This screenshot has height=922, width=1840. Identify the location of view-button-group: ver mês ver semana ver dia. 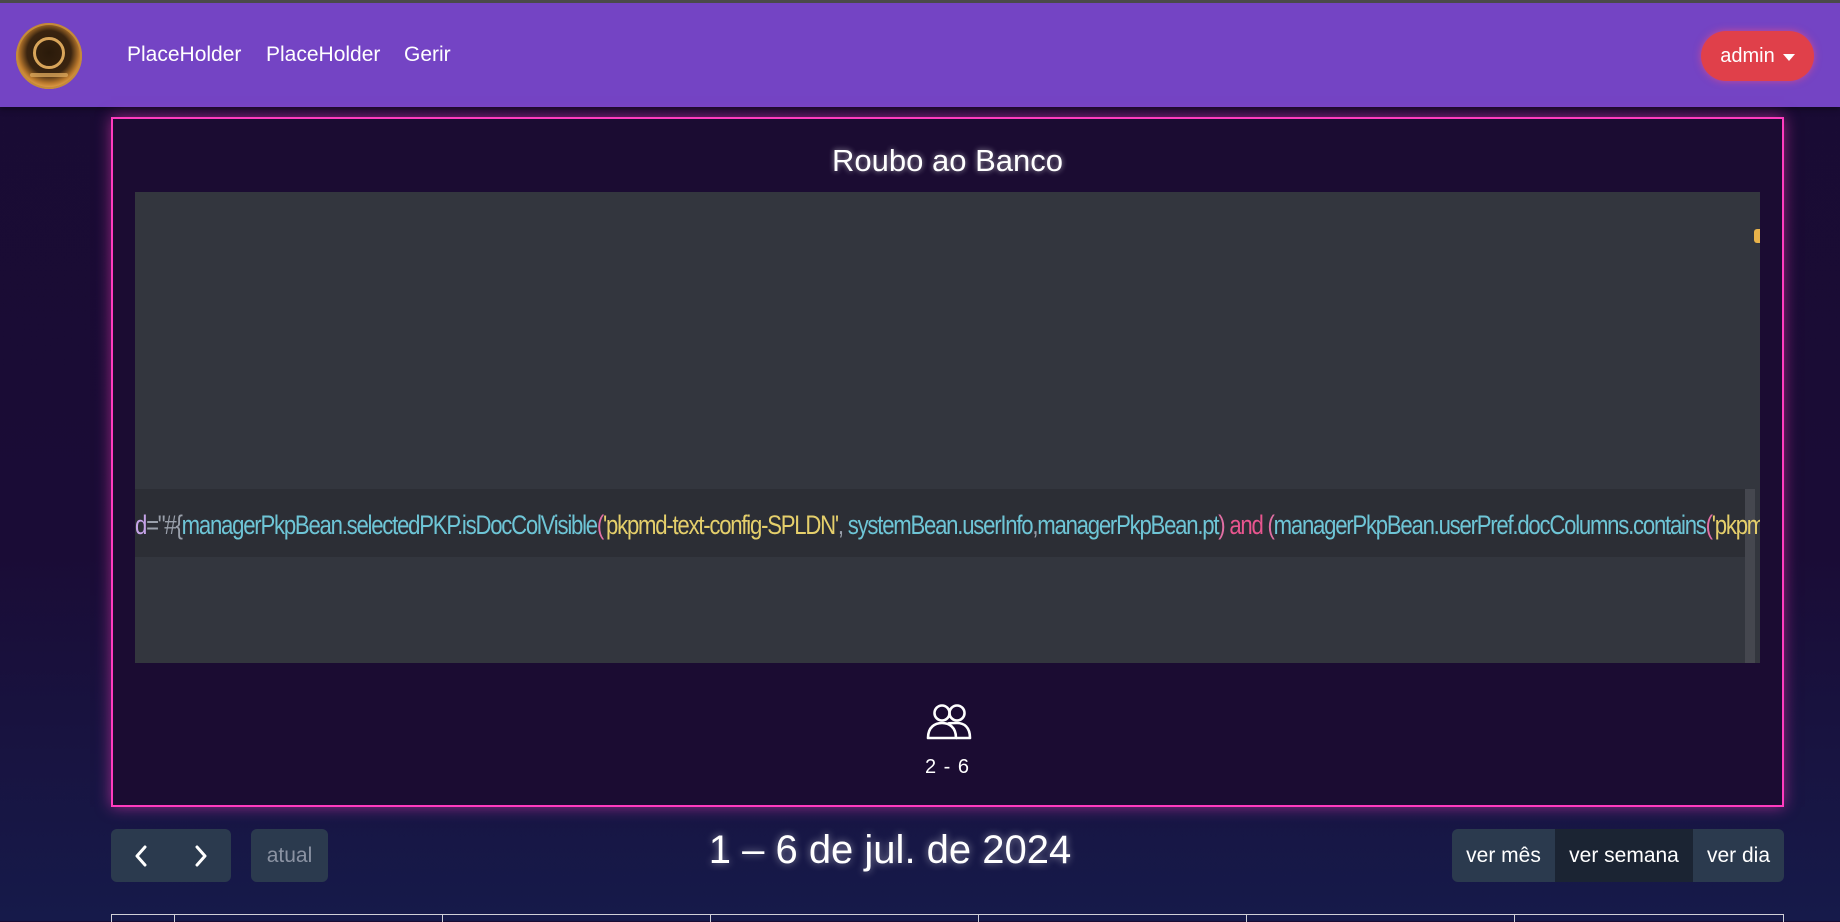
(1618, 855).